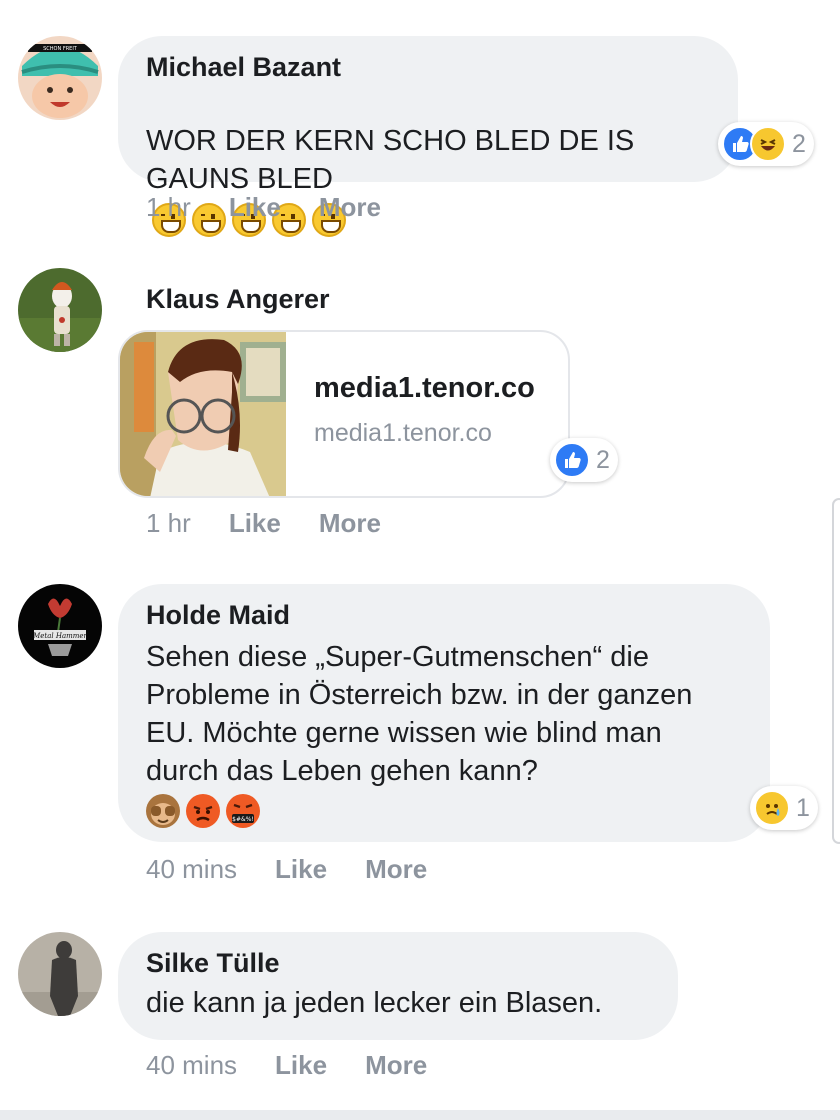  I want to click on pouting-face-icon, so click(203, 811).